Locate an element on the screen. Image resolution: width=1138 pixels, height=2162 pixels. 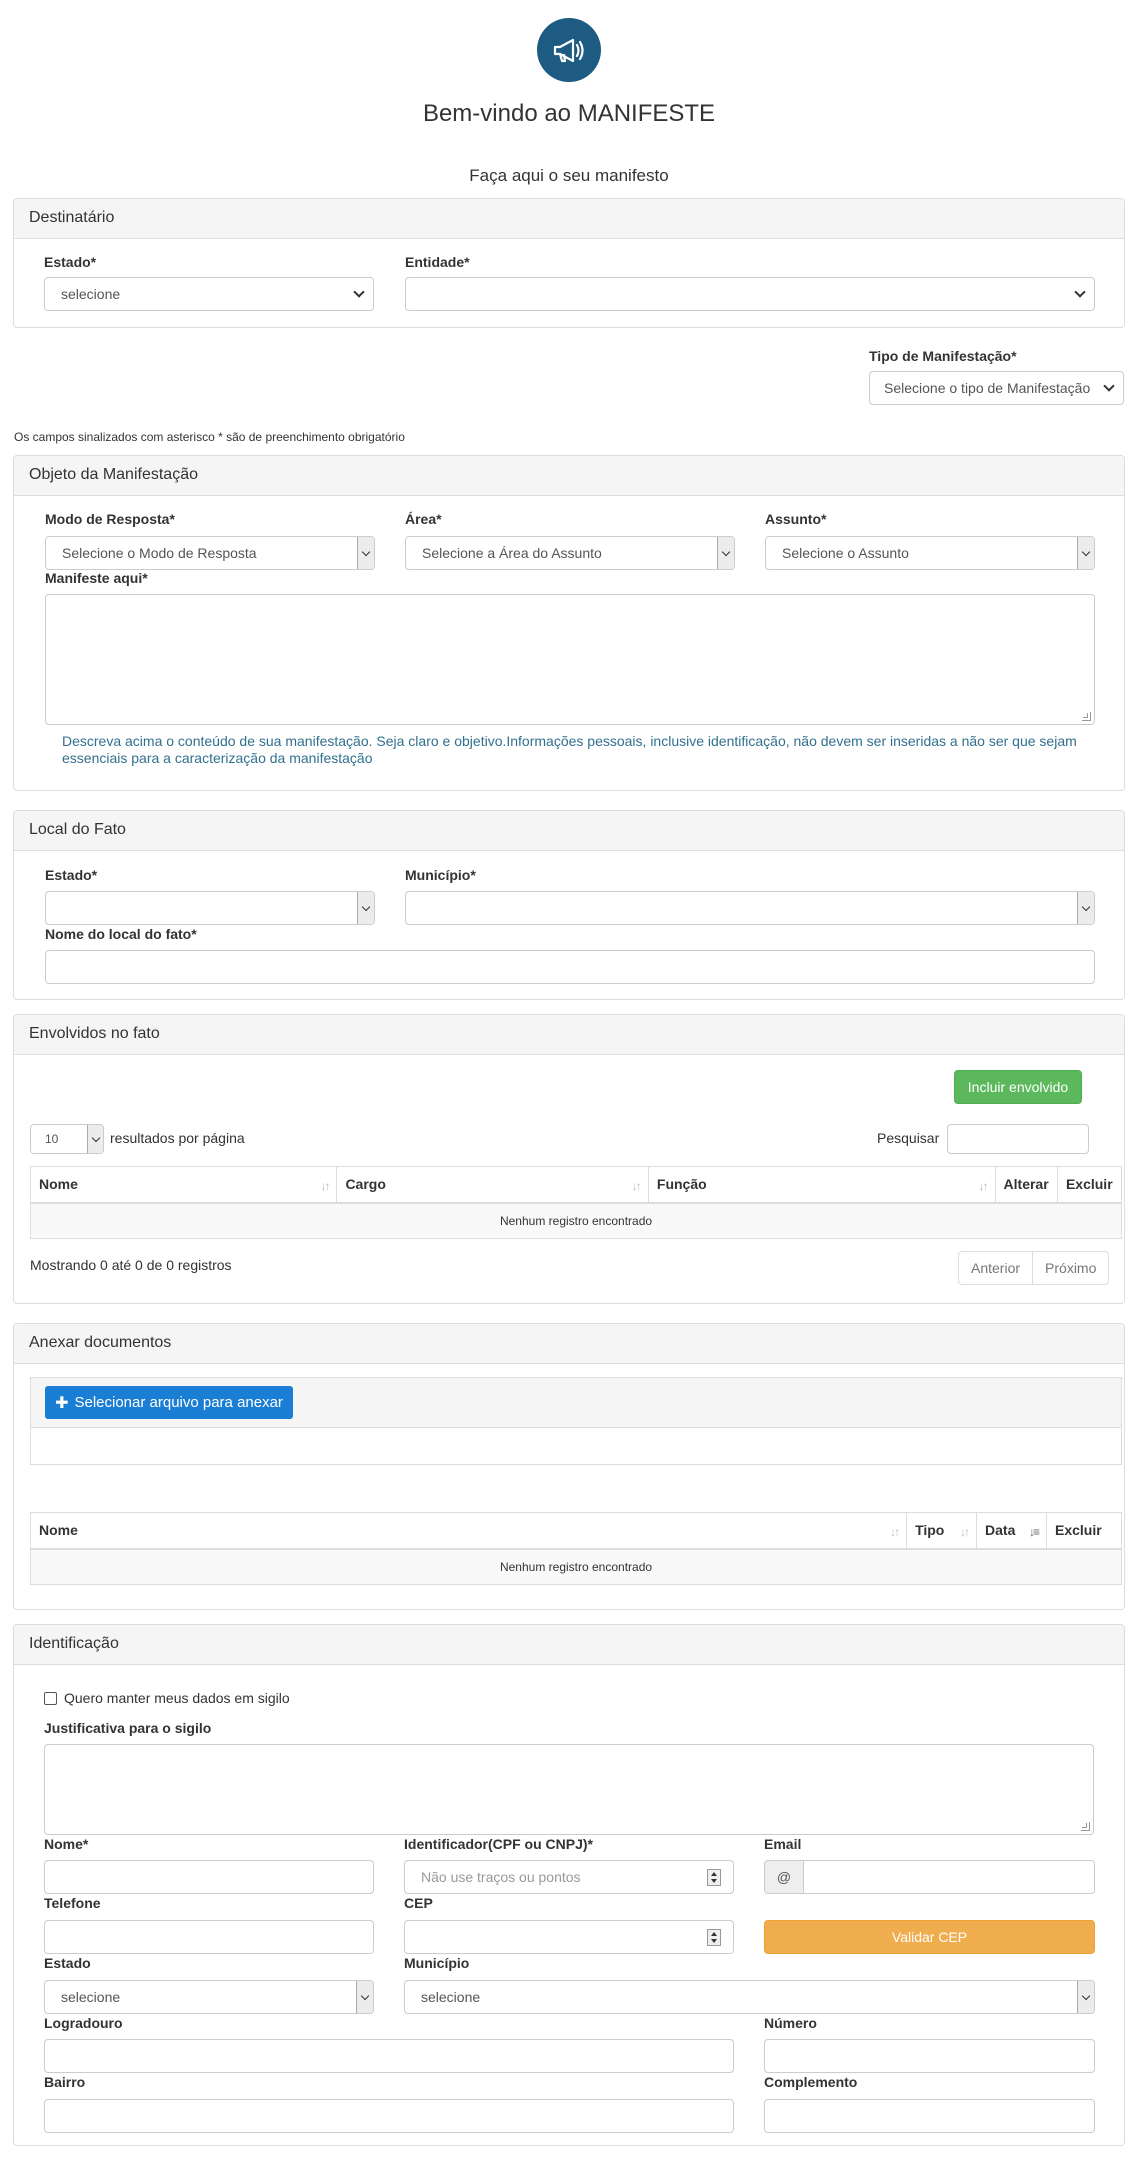
col-data: Data ↓≡ is located at coordinates (1011, 1531).